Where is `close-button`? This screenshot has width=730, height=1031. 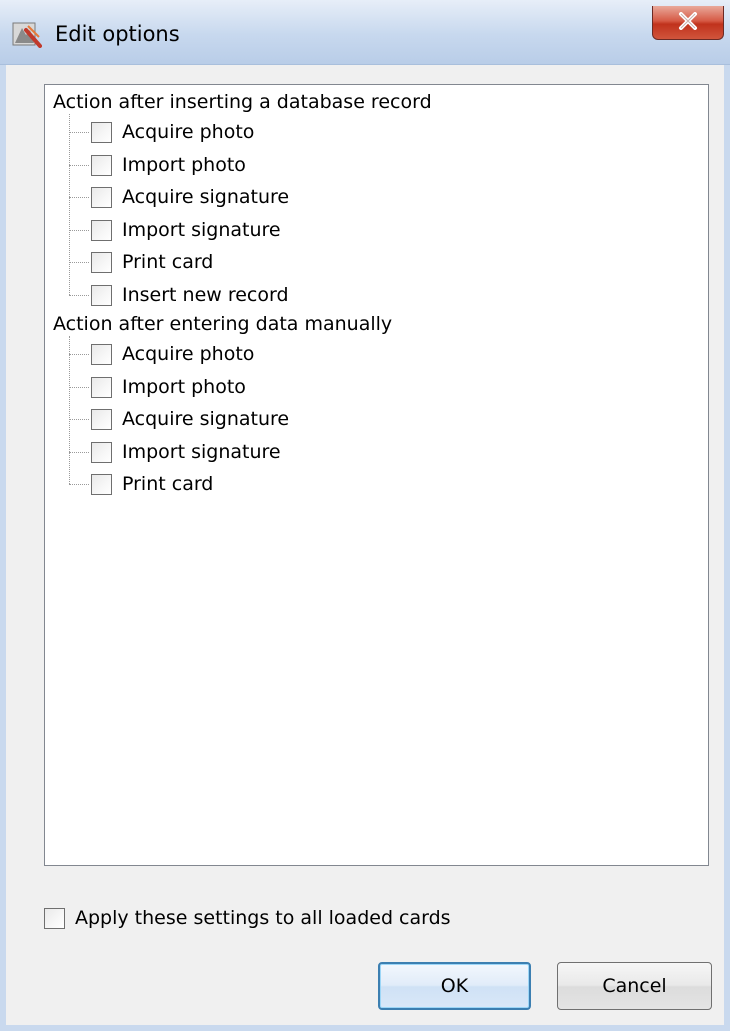 close-button is located at coordinates (688, 23).